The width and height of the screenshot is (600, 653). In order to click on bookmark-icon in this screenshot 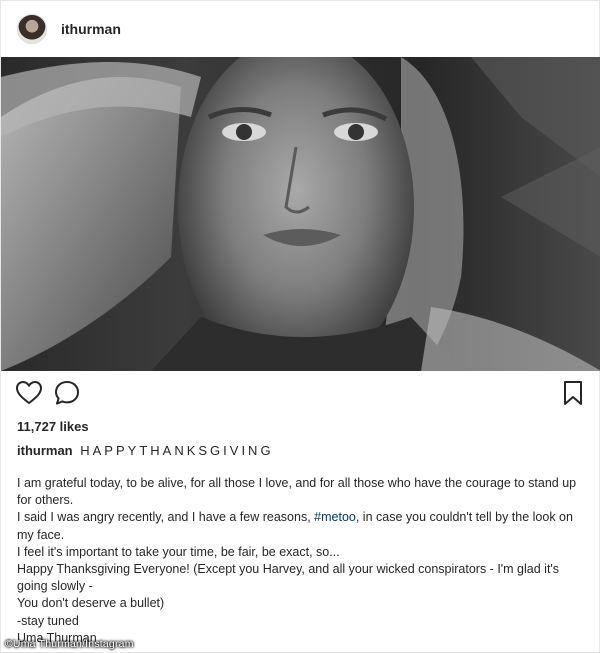, I will do `click(573, 393)`.